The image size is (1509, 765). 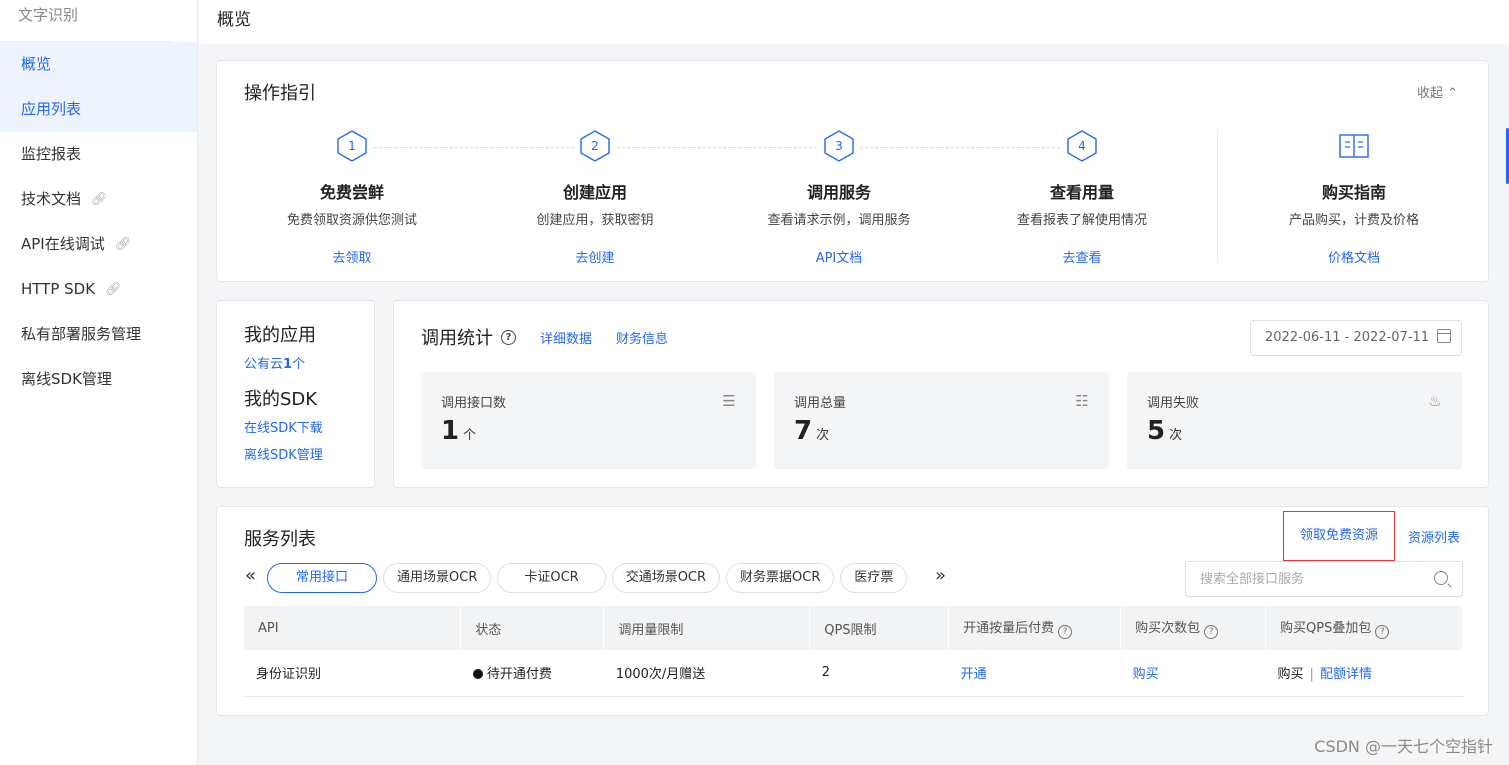 What do you see at coordinates (98, 64) in the screenshot?
I see `sidebar-item-overview: 概览` at bounding box center [98, 64].